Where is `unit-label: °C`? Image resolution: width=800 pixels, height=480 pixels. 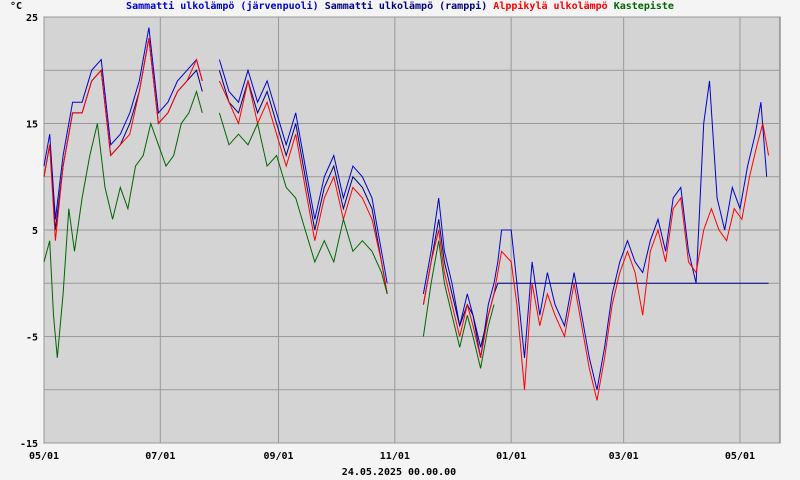 unit-label: °C is located at coordinates (16, 6).